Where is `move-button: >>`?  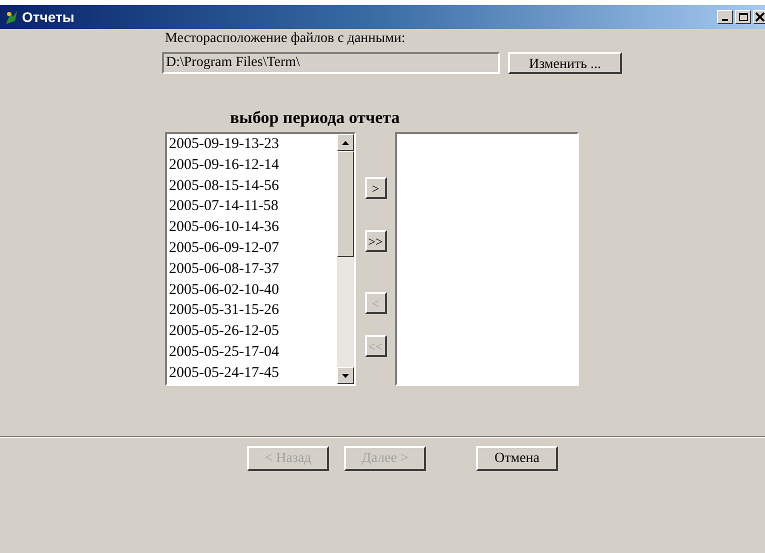 move-button: >> is located at coordinates (375, 241).